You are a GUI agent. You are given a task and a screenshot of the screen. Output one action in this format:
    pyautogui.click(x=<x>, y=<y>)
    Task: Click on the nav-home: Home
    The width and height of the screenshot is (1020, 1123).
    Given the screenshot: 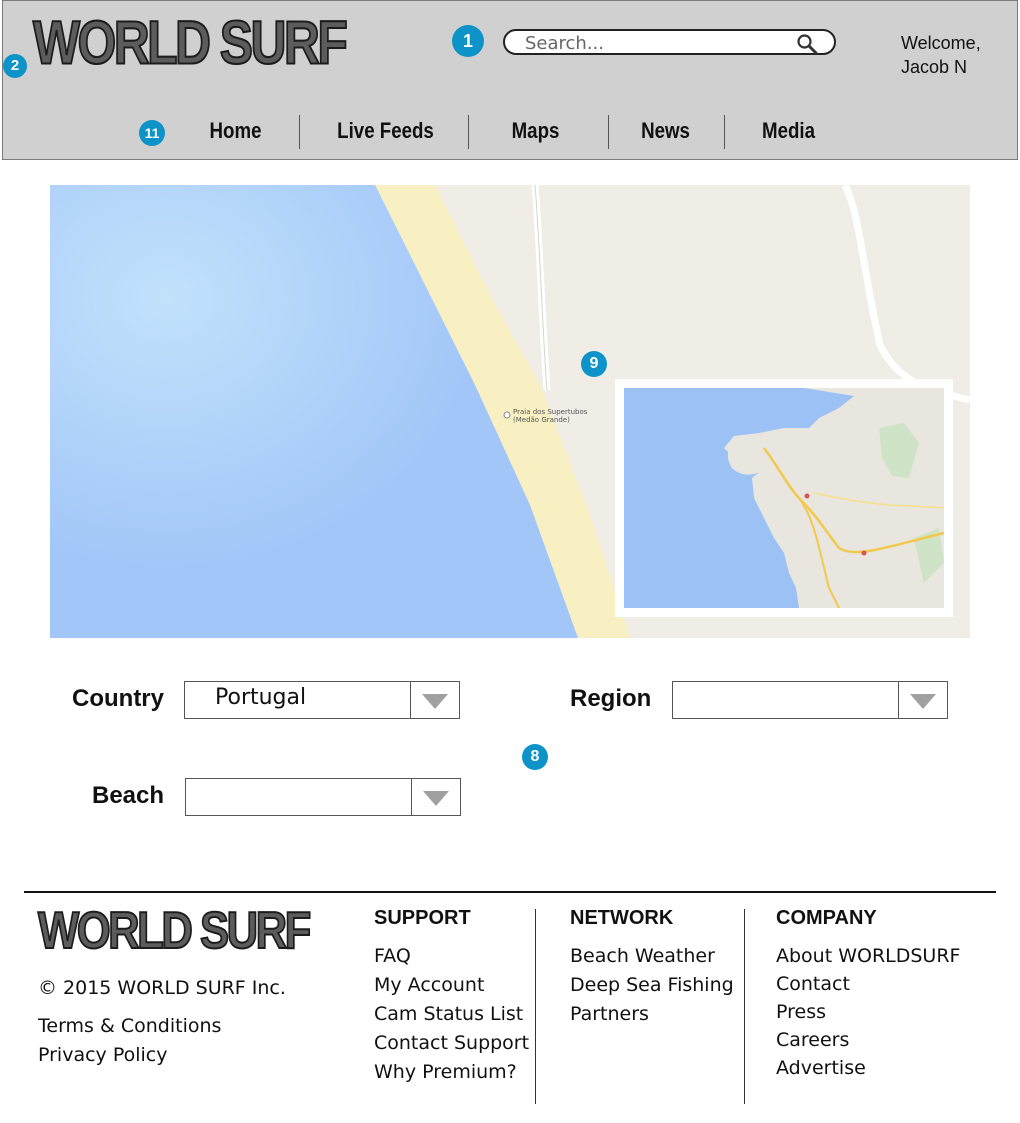 What is the action you would take?
    pyautogui.click(x=235, y=131)
    